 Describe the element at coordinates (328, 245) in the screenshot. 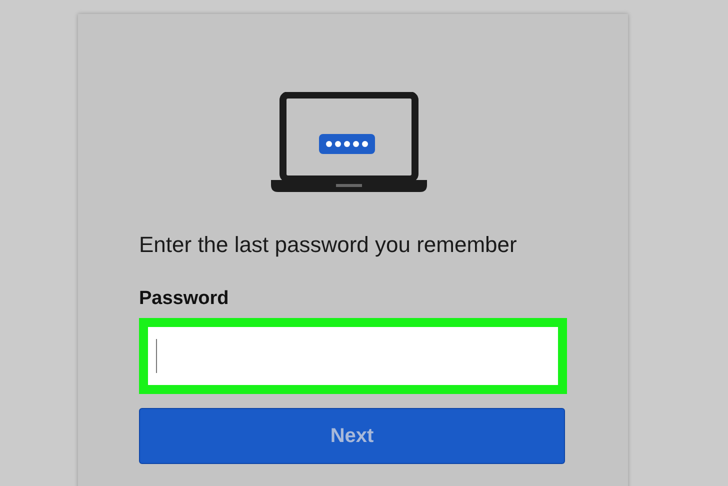

I see `prompt-text: Enter the last password you remember` at that location.